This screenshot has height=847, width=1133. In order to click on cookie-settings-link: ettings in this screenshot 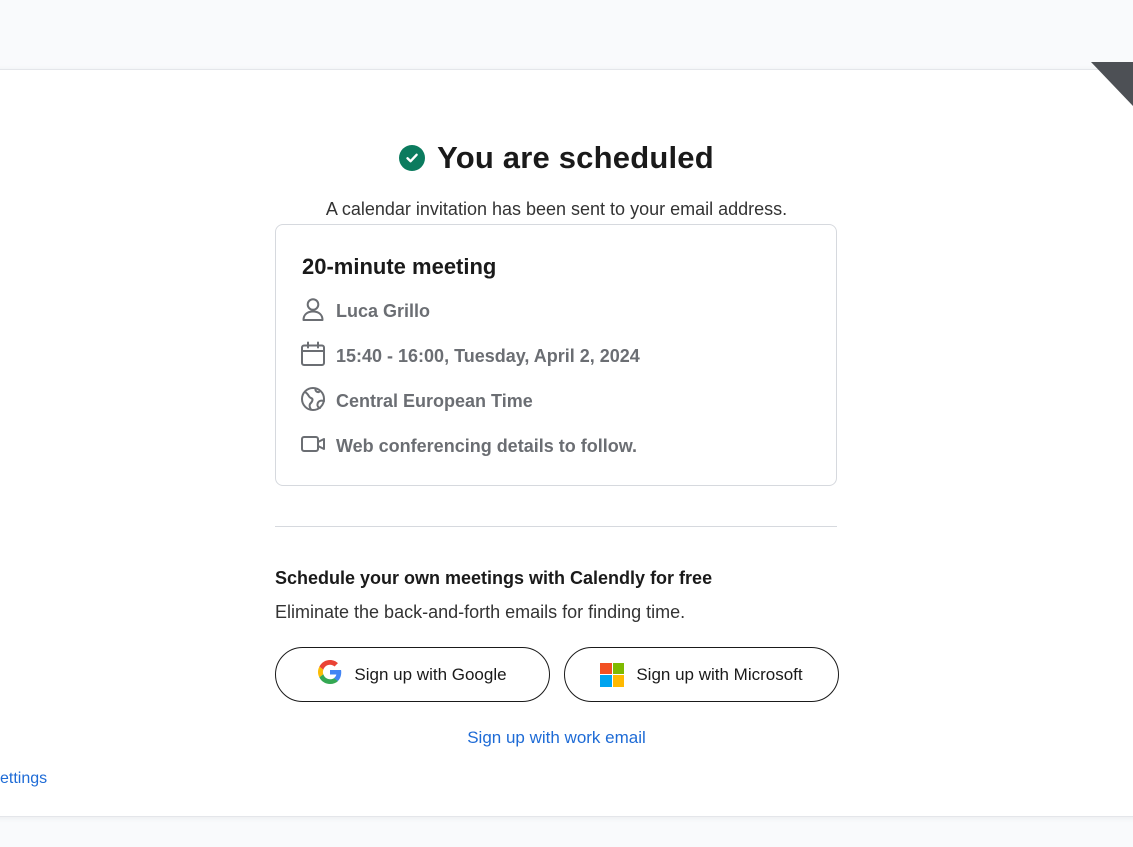, I will do `click(23, 779)`.